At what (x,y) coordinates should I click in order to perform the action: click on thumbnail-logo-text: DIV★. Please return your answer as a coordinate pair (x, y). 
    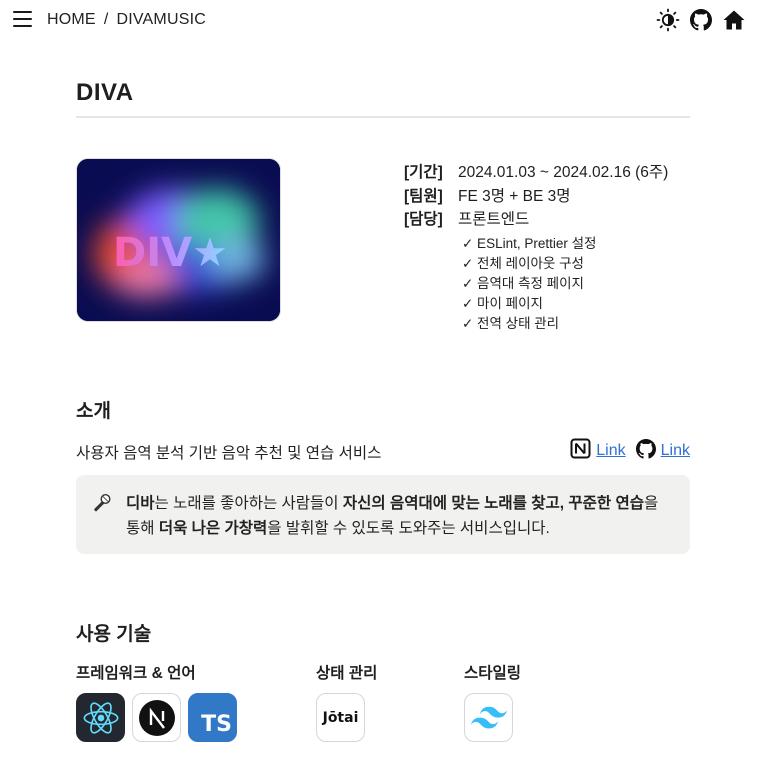
    Looking at the image, I should click on (170, 253).